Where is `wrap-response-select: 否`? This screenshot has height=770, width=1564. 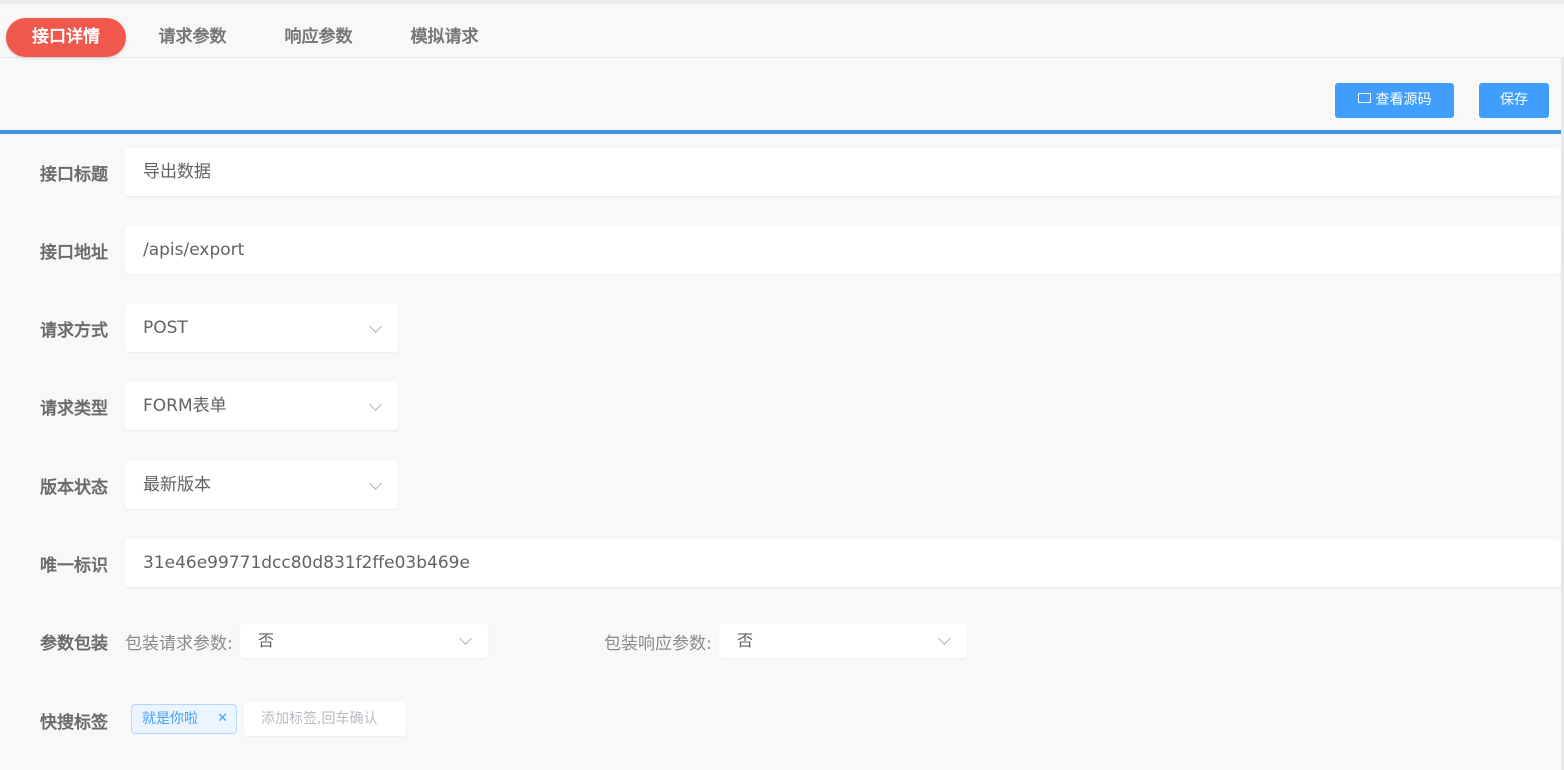 wrap-response-select: 否 is located at coordinates (843, 641).